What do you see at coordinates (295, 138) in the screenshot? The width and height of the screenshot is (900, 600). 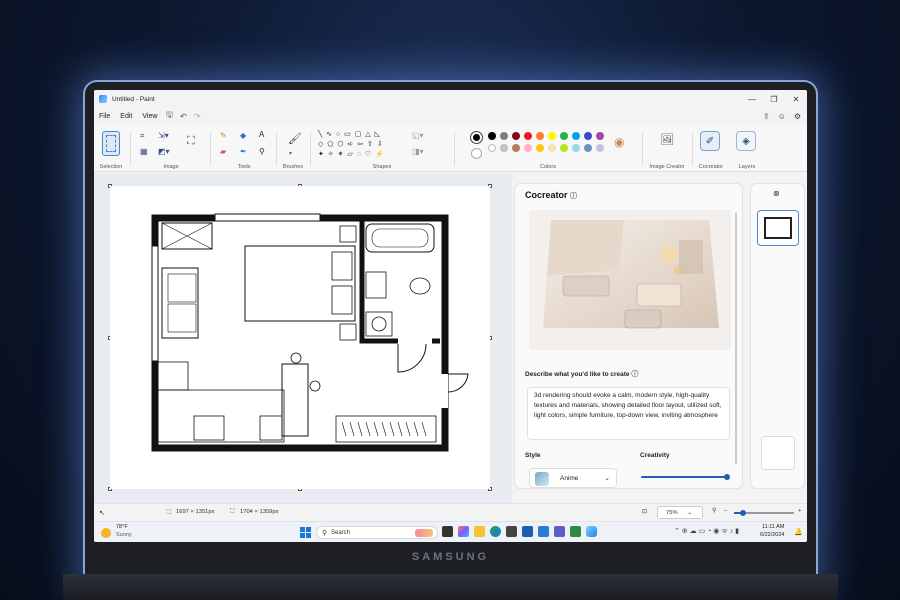 I see `brush-icon: 🖌` at bounding box center [295, 138].